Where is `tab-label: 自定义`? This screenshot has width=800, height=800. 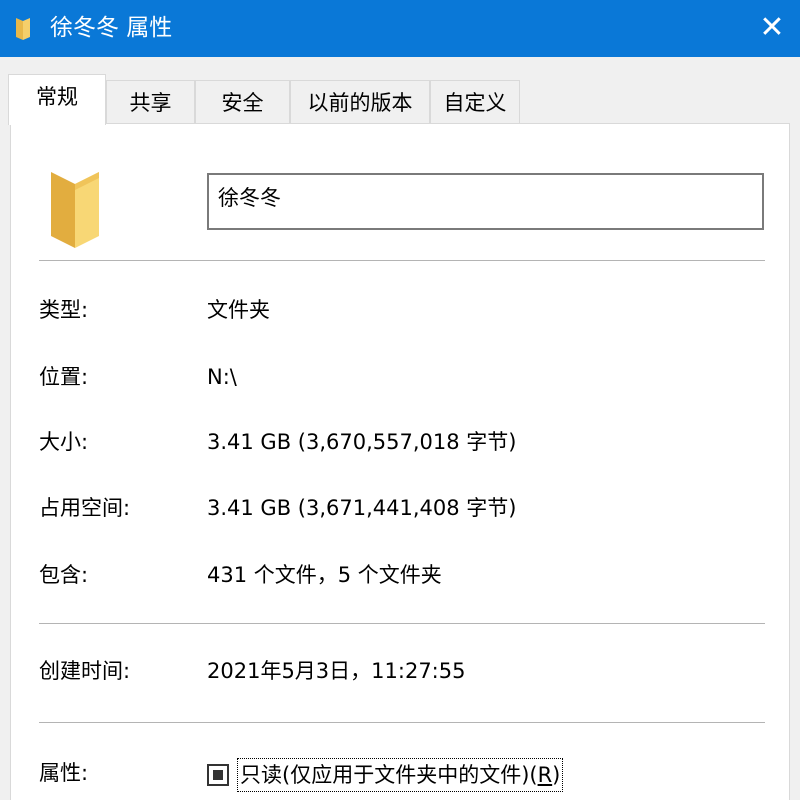 tab-label: 自定义 is located at coordinates (475, 103).